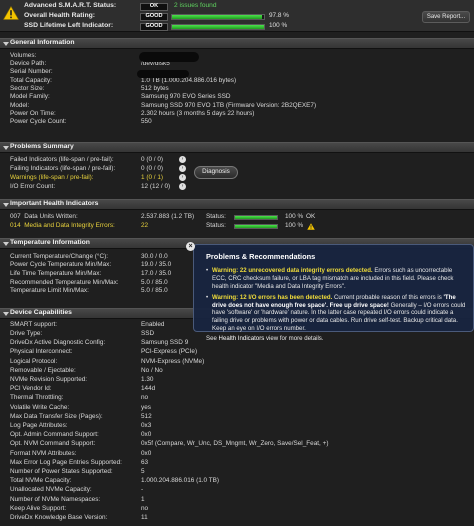 This screenshot has width=474, height=526. I want to click on info-row-label: SMART support:, so click(34, 324).